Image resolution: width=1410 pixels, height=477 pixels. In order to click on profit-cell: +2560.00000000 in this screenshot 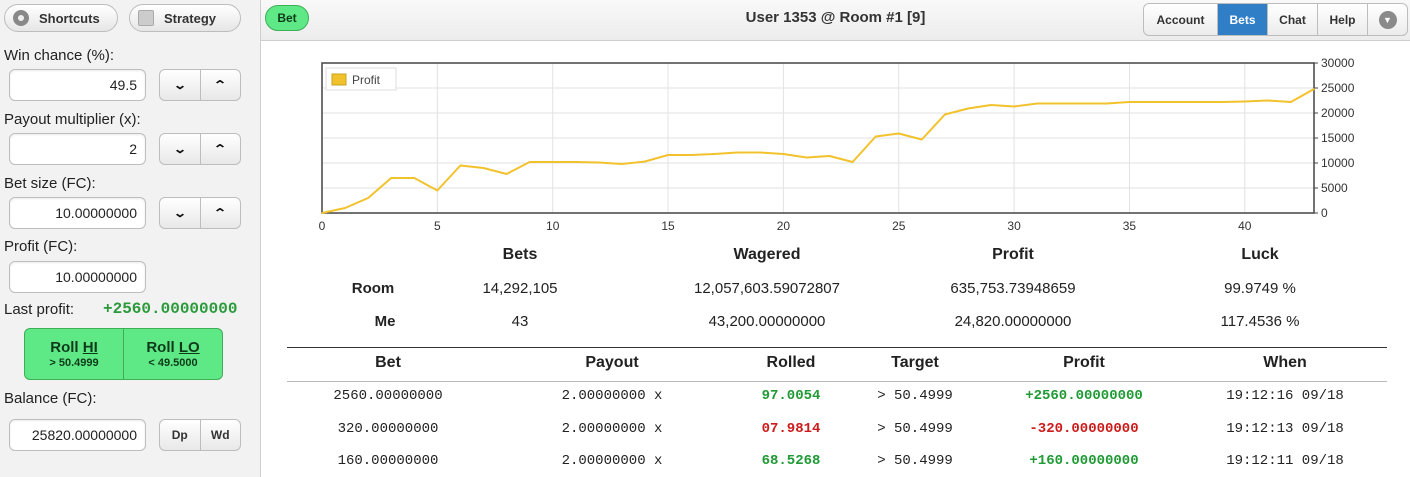, I will do `click(1084, 396)`.